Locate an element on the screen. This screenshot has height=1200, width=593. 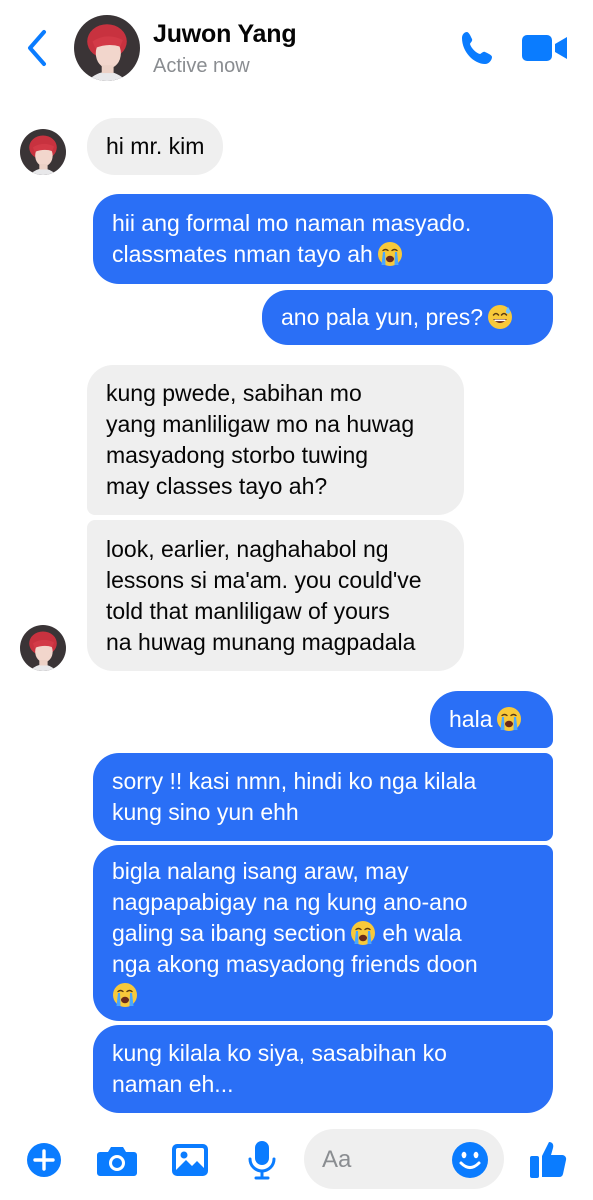
message-input-placeholder: Aa is located at coordinates (337, 1159).